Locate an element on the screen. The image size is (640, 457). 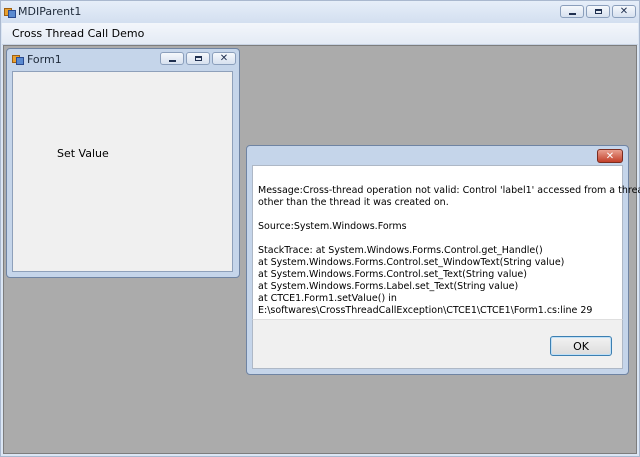
message-line: other than the thread it was created on. is located at coordinates (353, 202).